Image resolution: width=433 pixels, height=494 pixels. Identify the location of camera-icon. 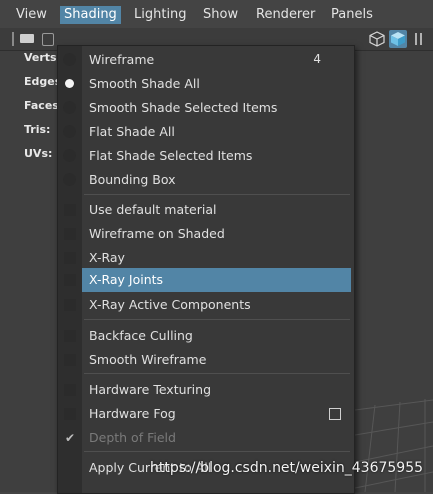
(27, 38).